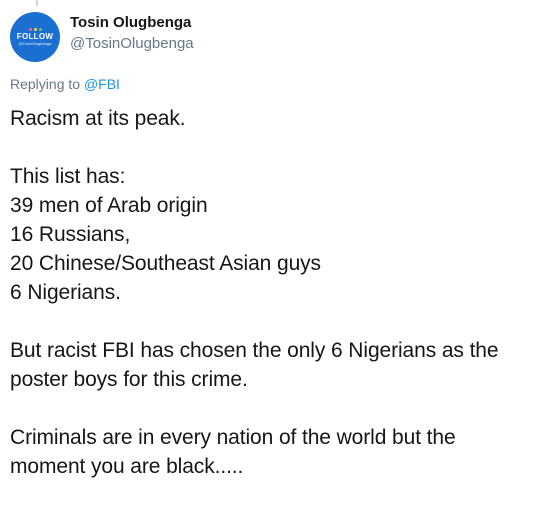 The image size is (556, 506). Describe the element at coordinates (35, 43) in the screenshot. I see `avatar-sub-text: @TosinOlugbenga` at that location.